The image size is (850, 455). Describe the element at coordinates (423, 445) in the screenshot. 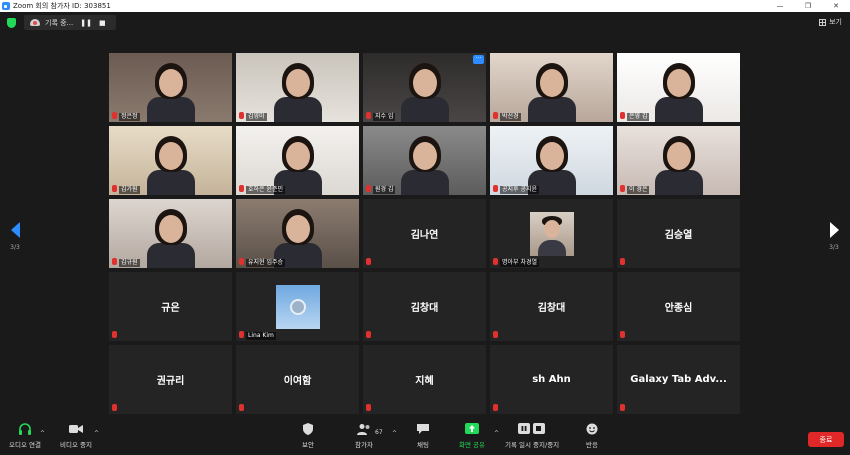

I see `chat-label: 채팅` at that location.